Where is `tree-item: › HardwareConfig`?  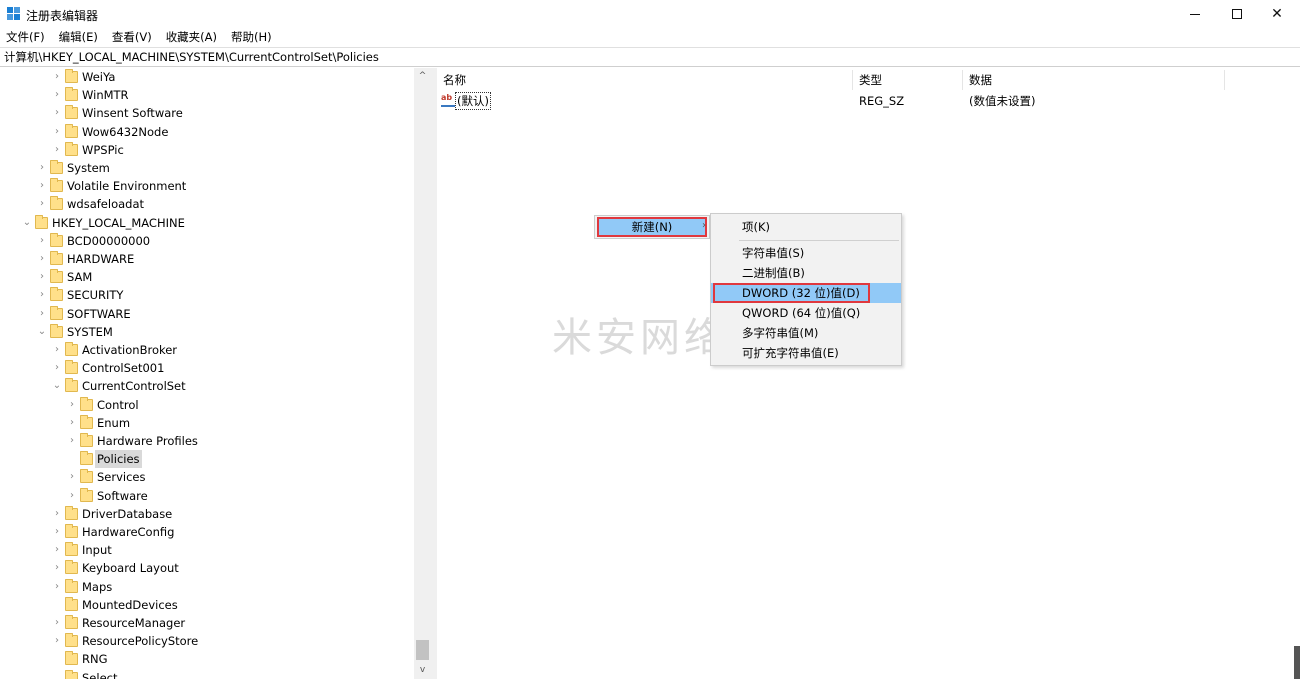
tree-item: › HardwareConfig is located at coordinates (207, 532).